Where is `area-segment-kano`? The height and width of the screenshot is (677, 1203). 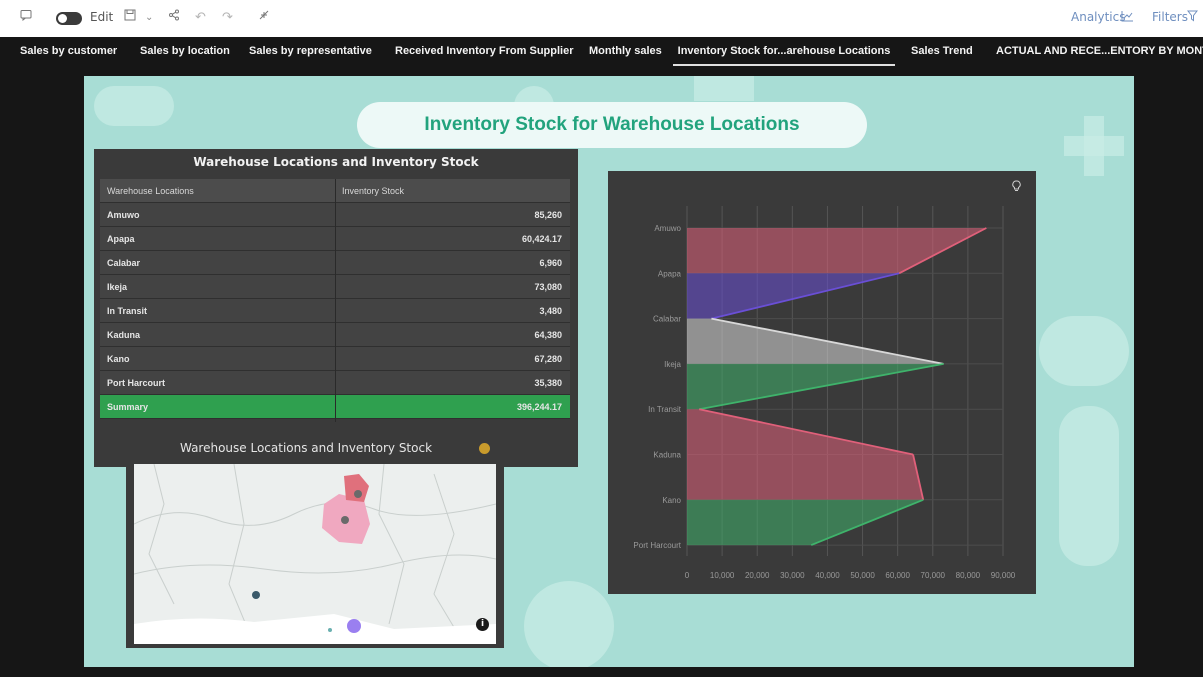 area-segment-kano is located at coordinates (805, 522).